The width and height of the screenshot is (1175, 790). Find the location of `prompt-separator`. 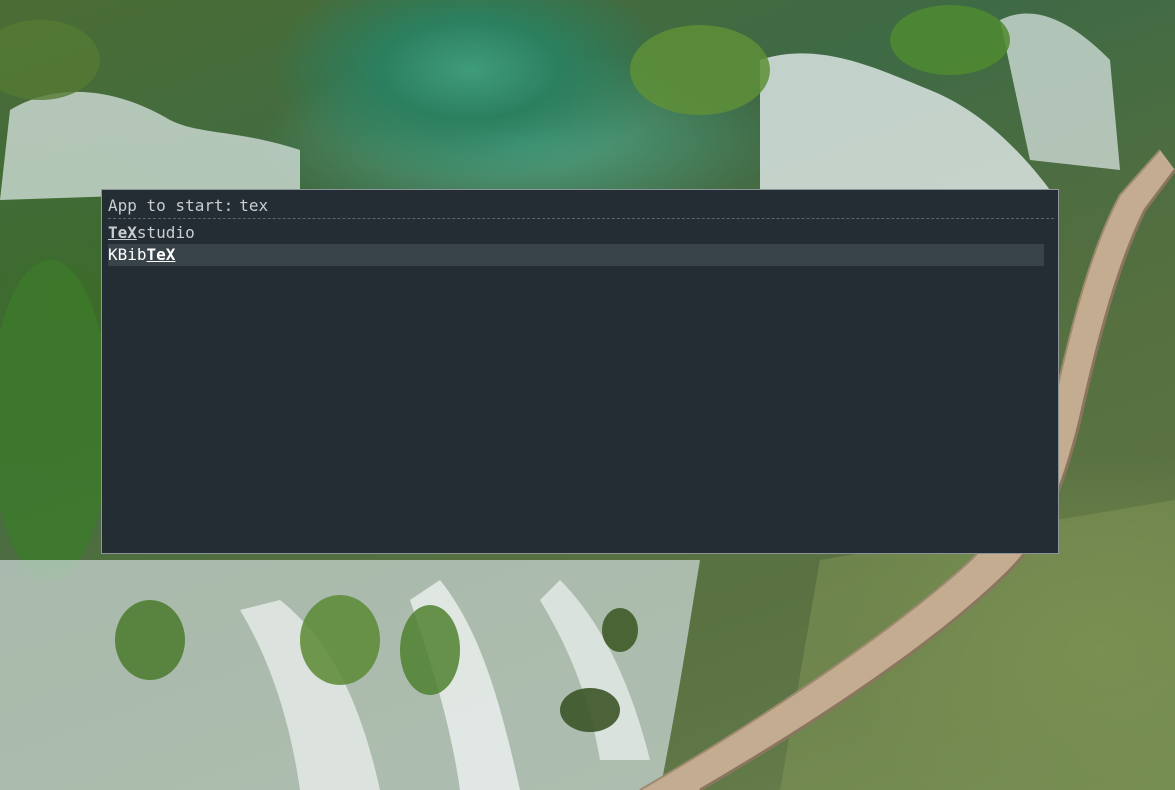

prompt-separator is located at coordinates (581, 218).